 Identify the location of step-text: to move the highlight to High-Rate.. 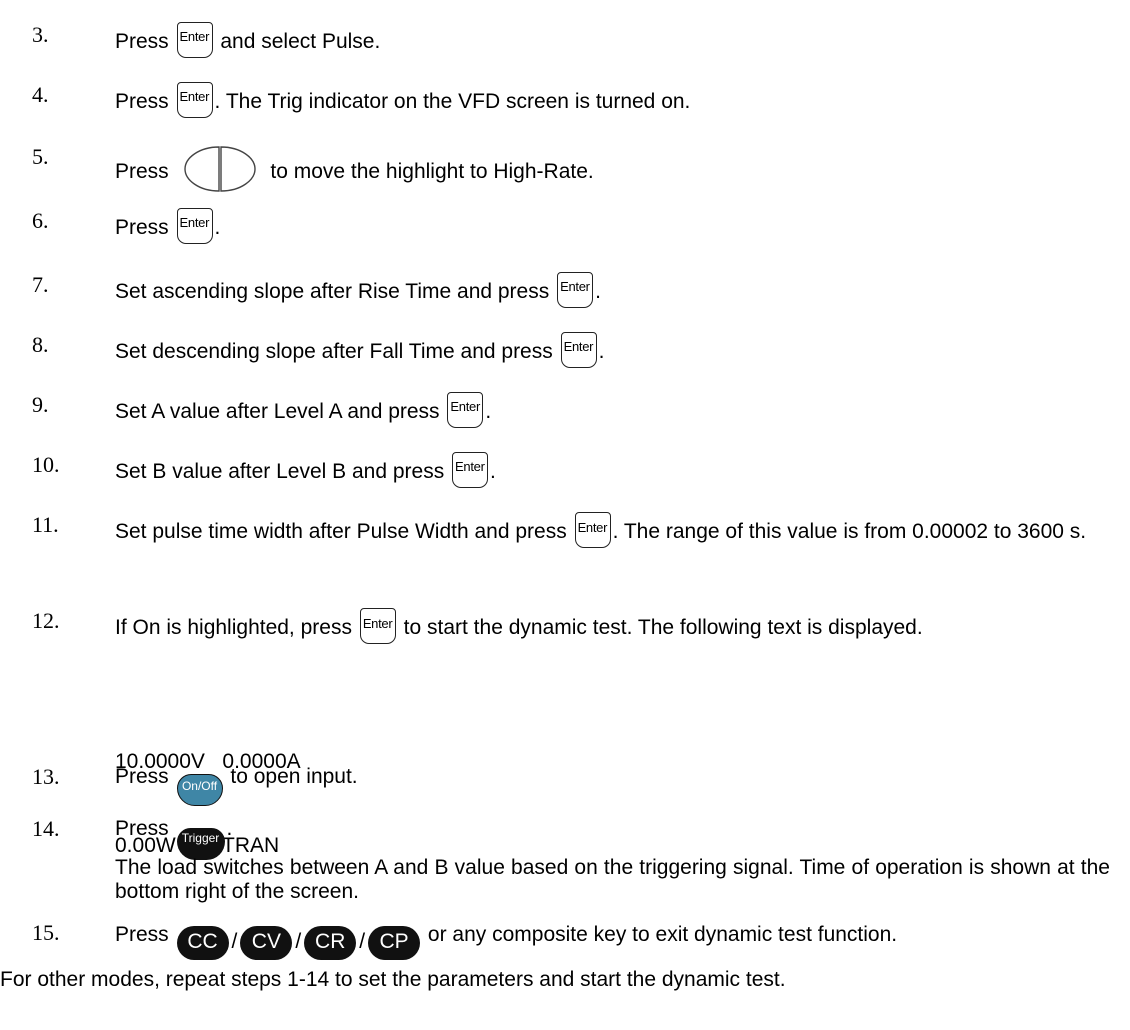
(432, 171).